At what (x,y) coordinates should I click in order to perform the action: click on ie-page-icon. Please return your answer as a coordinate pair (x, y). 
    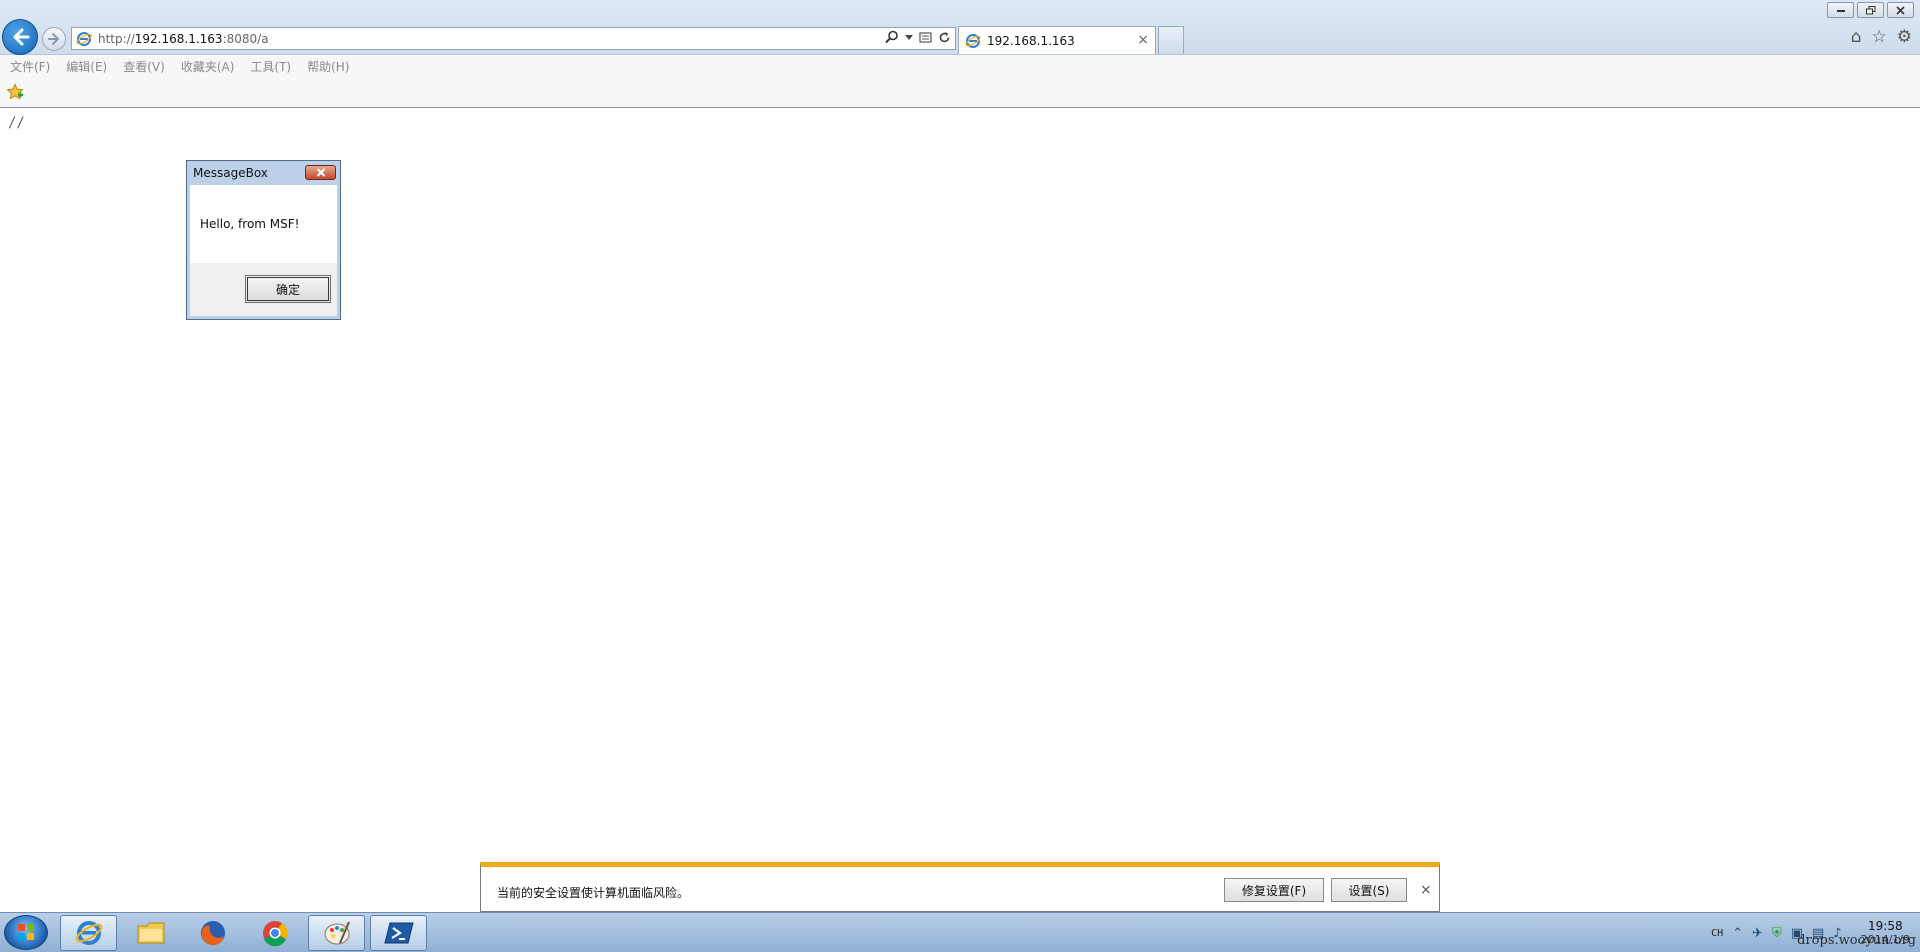
    Looking at the image, I should click on (84, 38).